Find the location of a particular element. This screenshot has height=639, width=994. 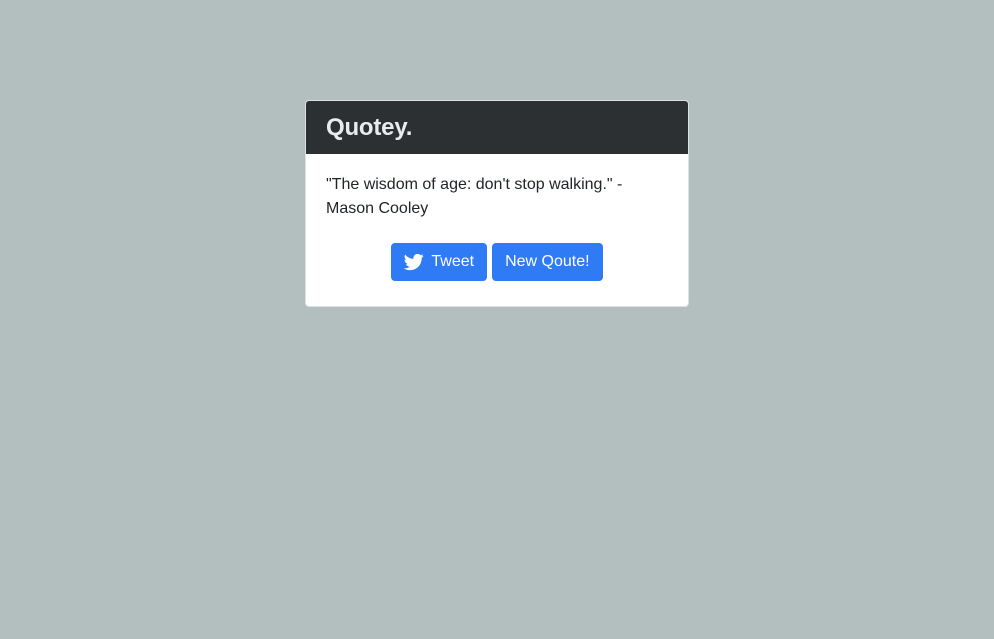

new-quote-button: New Qoute! is located at coordinates (547, 262).